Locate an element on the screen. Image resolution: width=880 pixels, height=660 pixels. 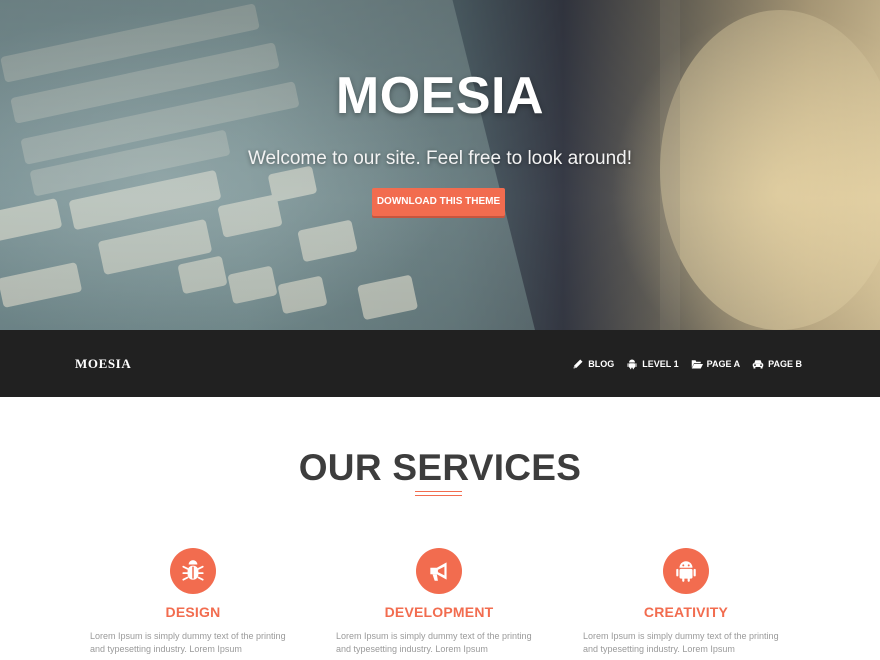
nav-menu: BLOG LEVEL 1 PAGE A PAGE B is located at coordinates (681, 363).